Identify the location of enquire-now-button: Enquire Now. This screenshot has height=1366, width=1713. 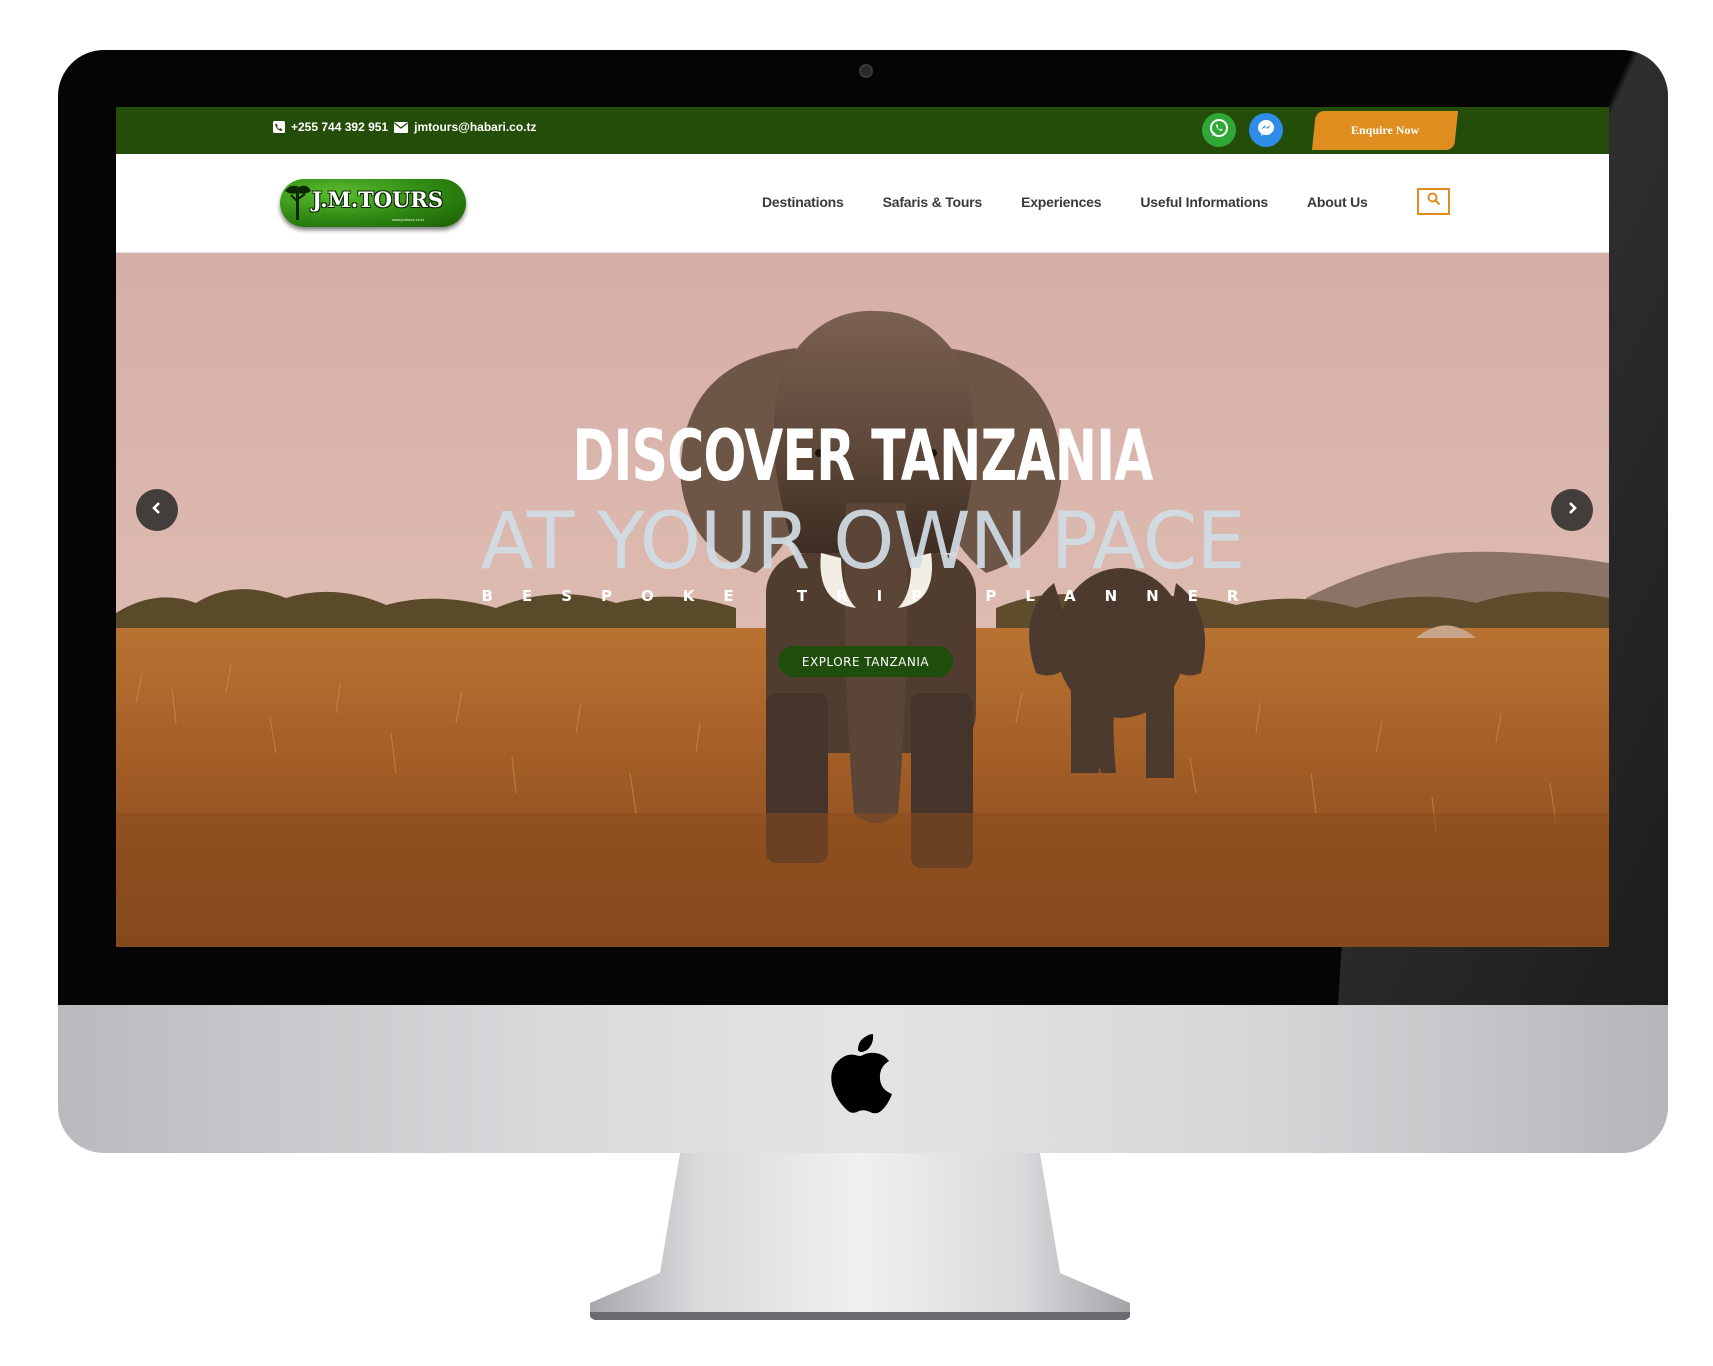
(1385, 130).